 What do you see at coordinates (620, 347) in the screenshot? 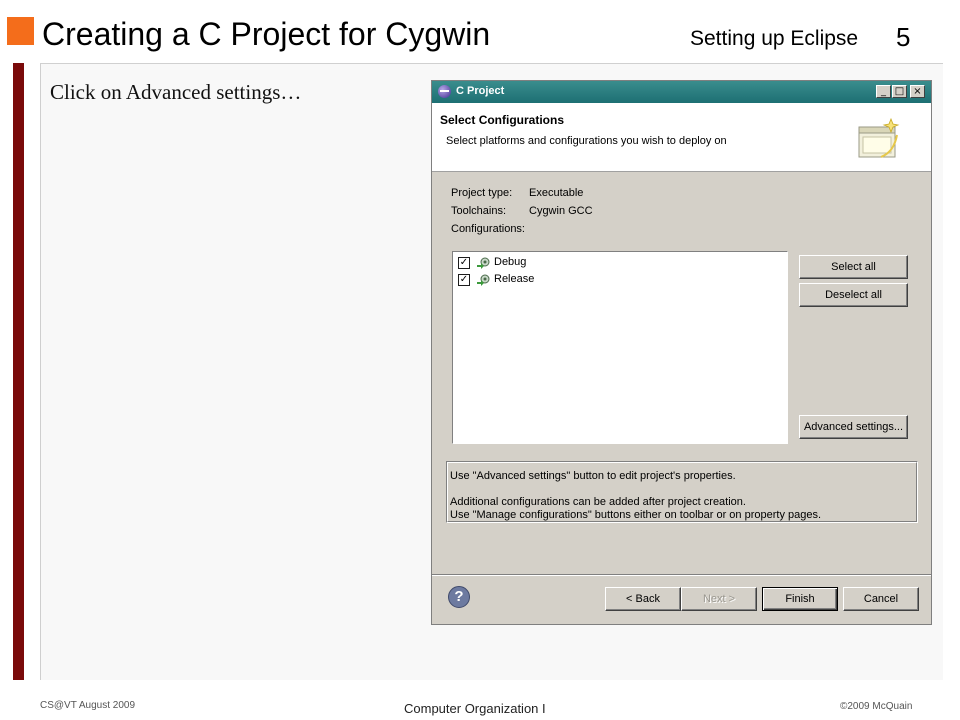
I see `configurations-list: ✓ Debug ✓ Release` at bounding box center [620, 347].